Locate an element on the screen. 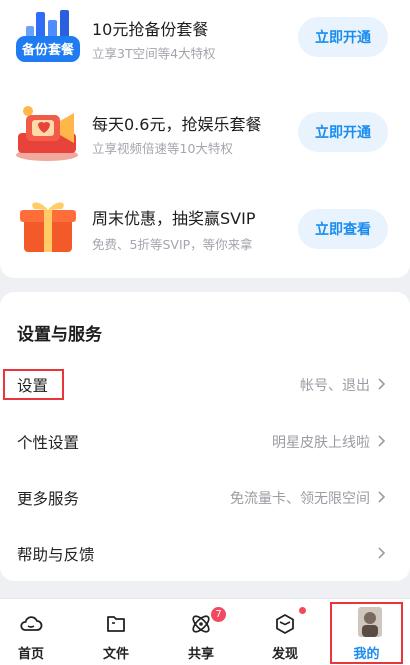  nav-share: 7 共享 is located at coordinates (201, 632).